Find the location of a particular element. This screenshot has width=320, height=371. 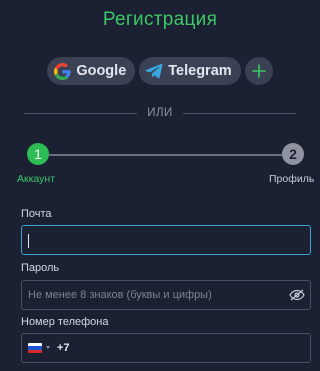

step-1-label: Аккаунт is located at coordinates (36, 179).